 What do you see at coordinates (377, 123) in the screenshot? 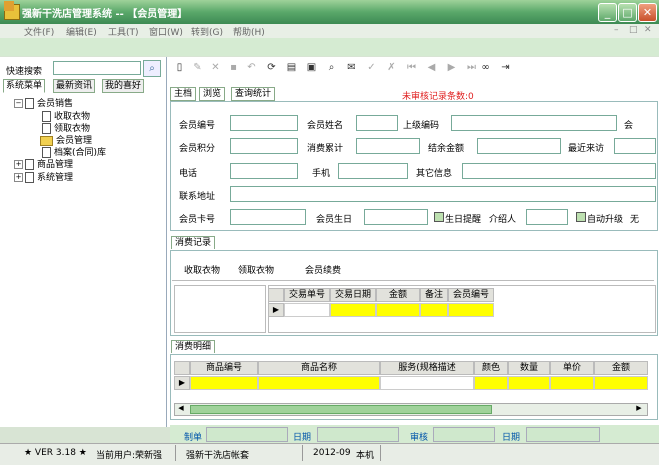
I see `member-name-input` at bounding box center [377, 123].